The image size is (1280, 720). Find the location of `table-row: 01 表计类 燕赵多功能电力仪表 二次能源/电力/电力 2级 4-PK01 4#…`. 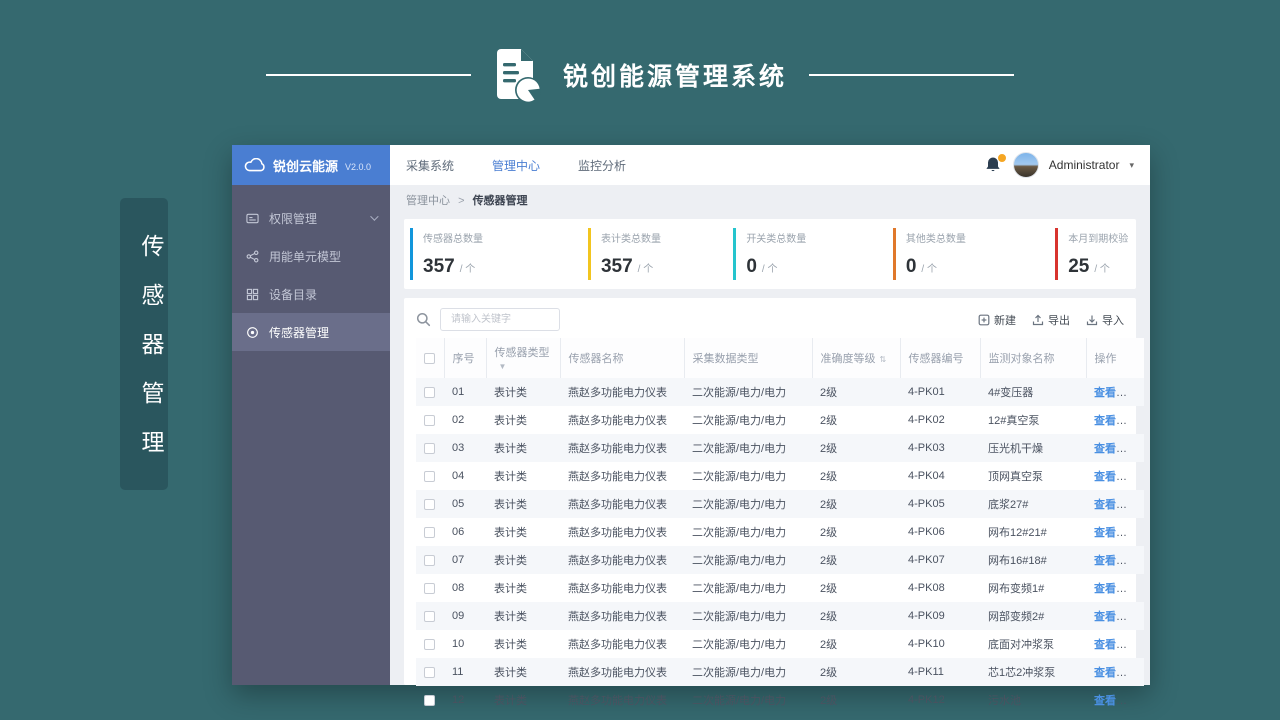

table-row: 01 表计类 燕赵多功能电力仪表 二次能源/电力/电力 2级 4-PK01 4#… is located at coordinates (780, 392).